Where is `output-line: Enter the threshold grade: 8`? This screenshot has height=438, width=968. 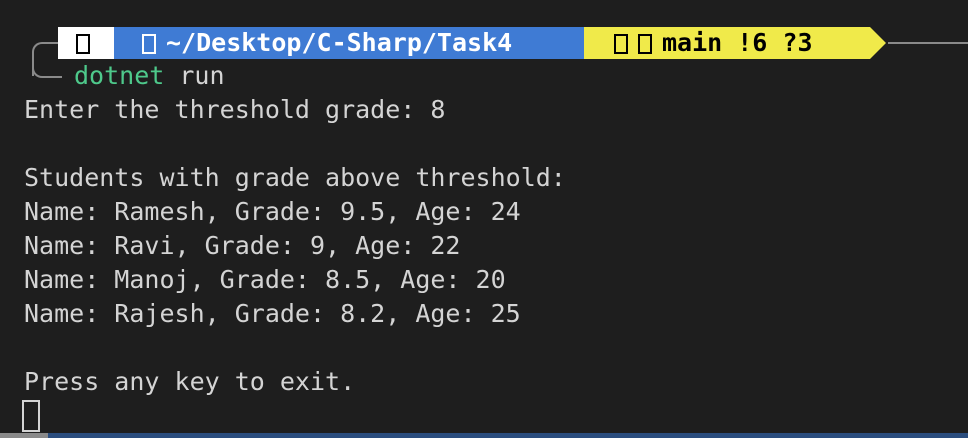
output-line: Enter the threshold grade: 8 is located at coordinates (235, 109).